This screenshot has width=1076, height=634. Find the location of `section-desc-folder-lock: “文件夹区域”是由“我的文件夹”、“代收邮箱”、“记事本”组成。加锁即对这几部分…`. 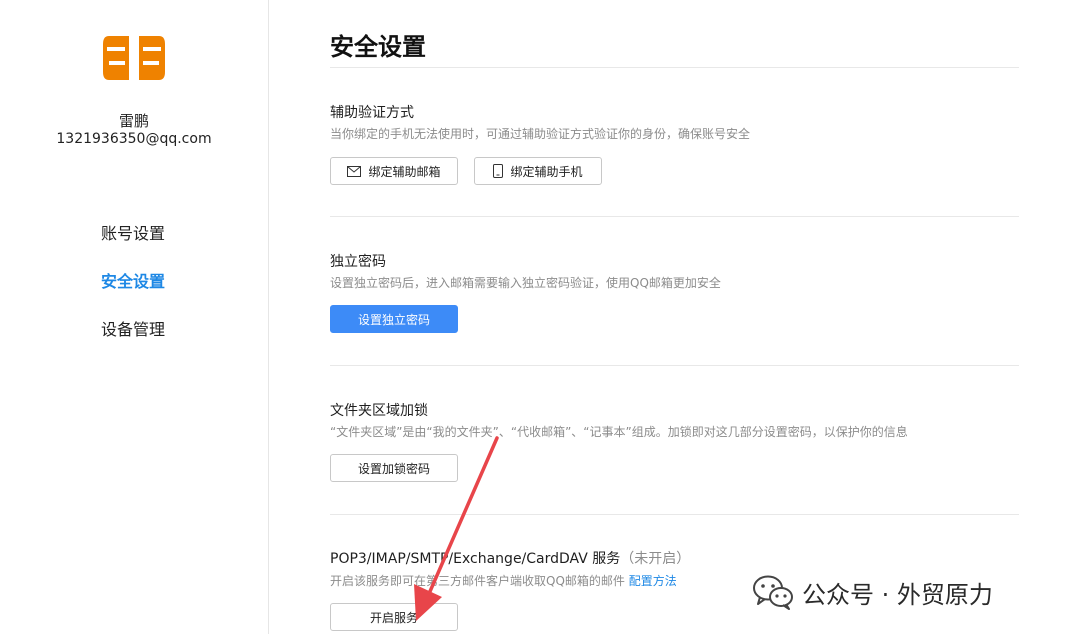

section-desc-folder-lock: “文件夹区域”是由“我的文件夹”、“代收邮箱”、“记事本”组成。加锁即对这几部分… is located at coordinates (619, 432).